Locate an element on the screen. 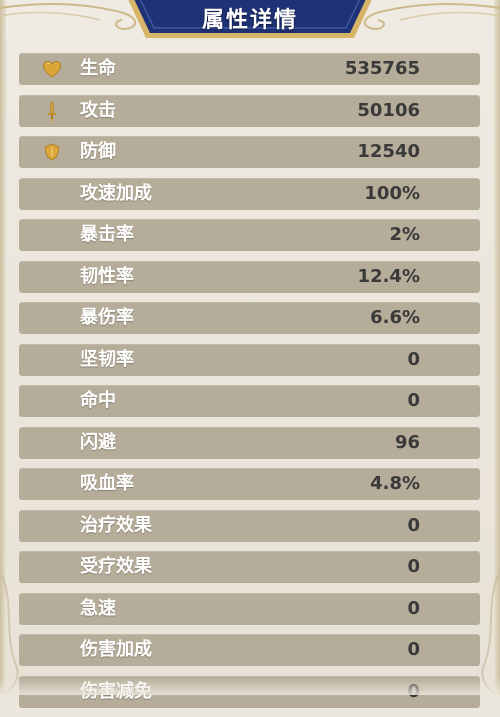 This screenshot has height=717, width=500. stat-row: 吸血率 4.8% is located at coordinates (249, 484).